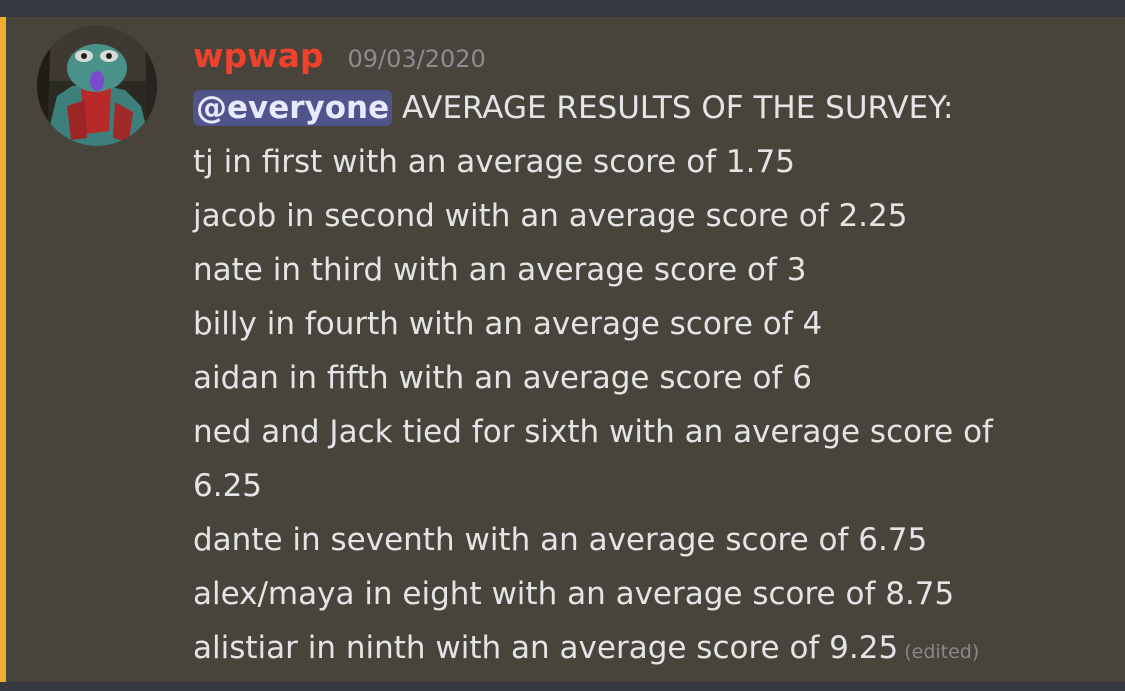  I want to click on result-line: 6.25, so click(228, 486).